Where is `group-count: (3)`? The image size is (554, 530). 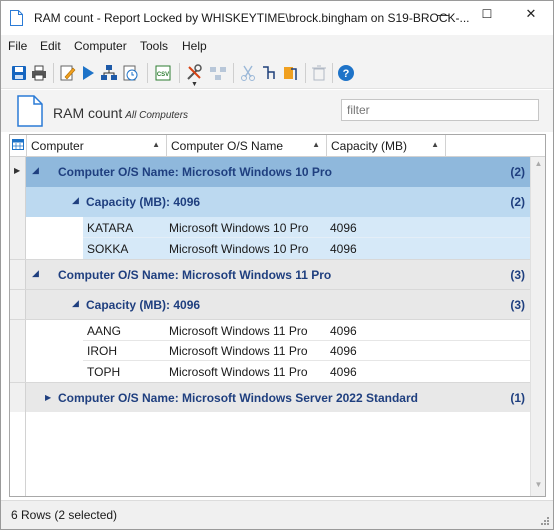
group-count: (3) is located at coordinates (517, 275).